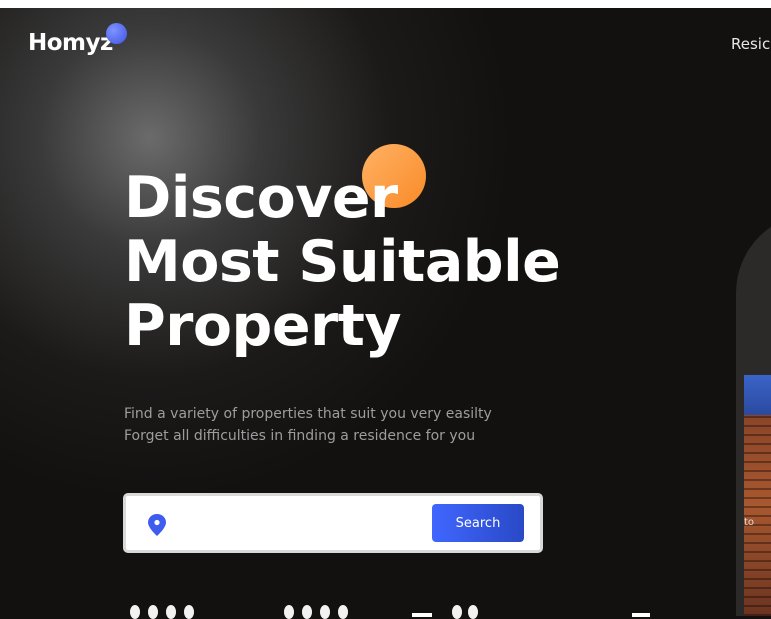 The width and height of the screenshot is (771, 619). Describe the element at coordinates (261, 198) in the screenshot. I see `hero-title-line-1: Discover` at that location.